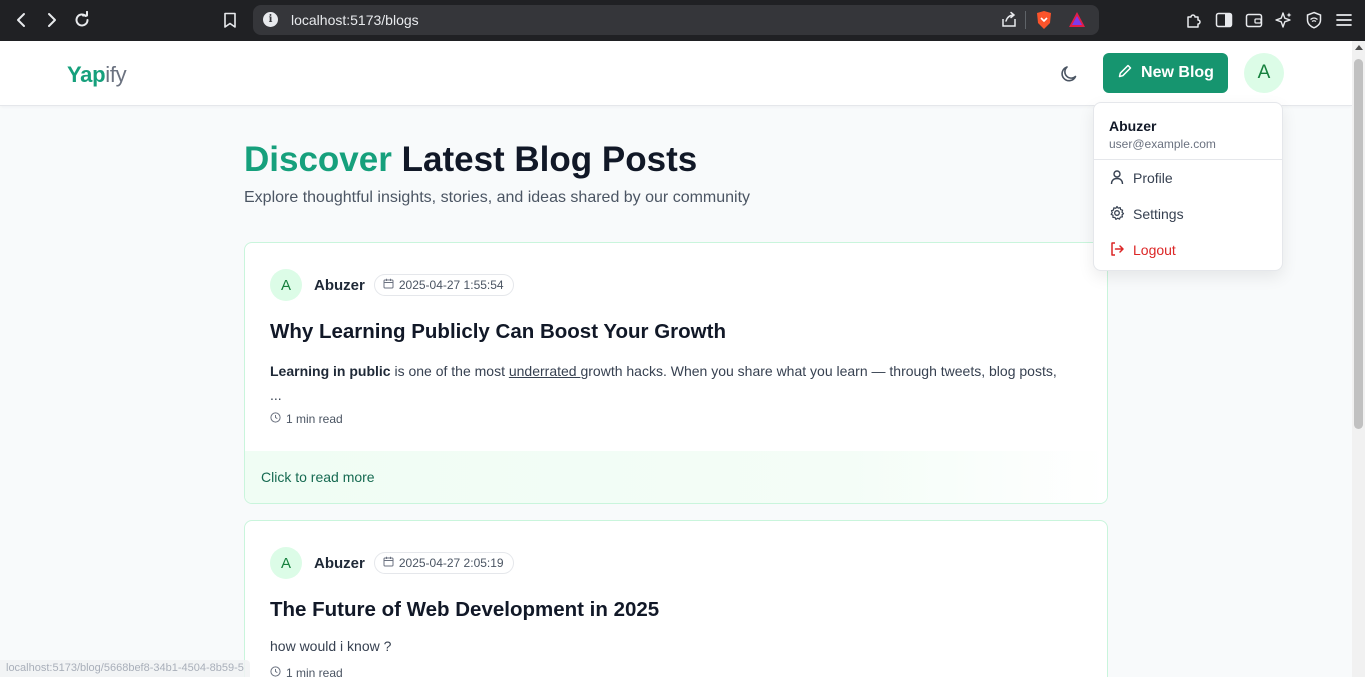 The image size is (1365, 677). I want to click on scroll-up-icon, so click(1359, 47).